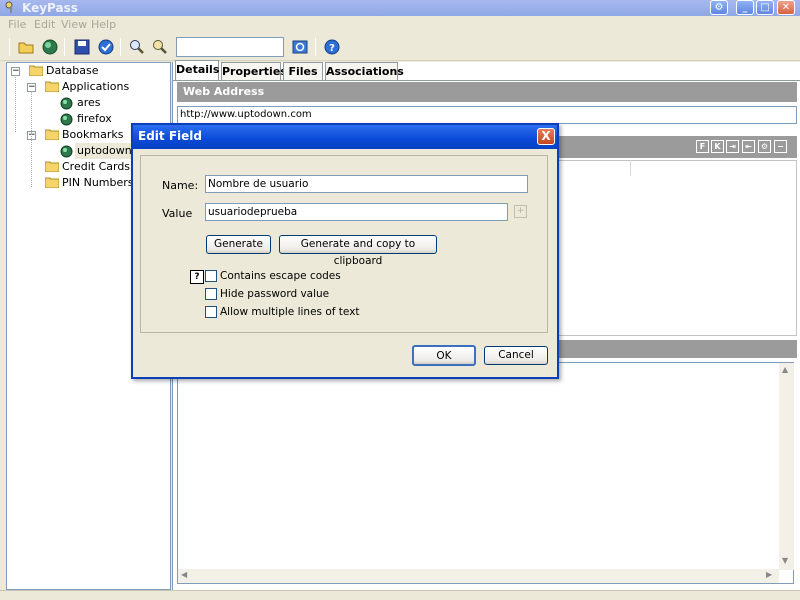 Image resolution: width=800 pixels, height=600 pixels. What do you see at coordinates (400, 8) in the screenshot?
I see `title-bar: KeyPass ⚙ _ □ ✕` at bounding box center [400, 8].